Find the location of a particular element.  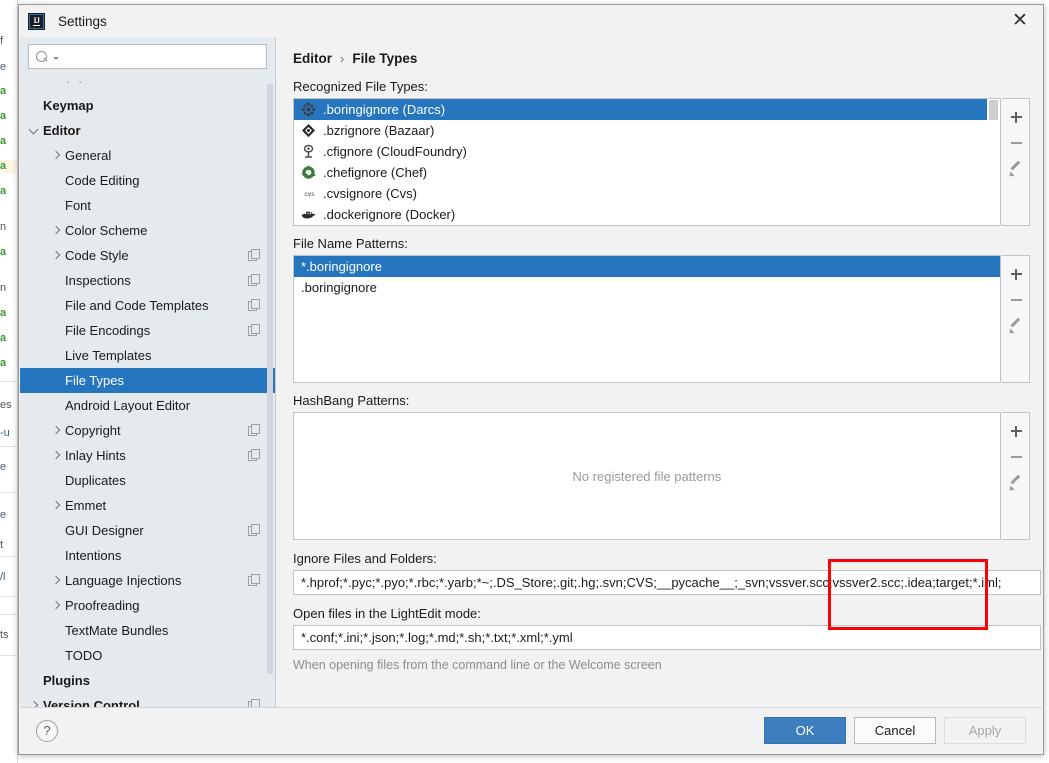

sidebar-item-general: General is located at coordinates (147, 155).